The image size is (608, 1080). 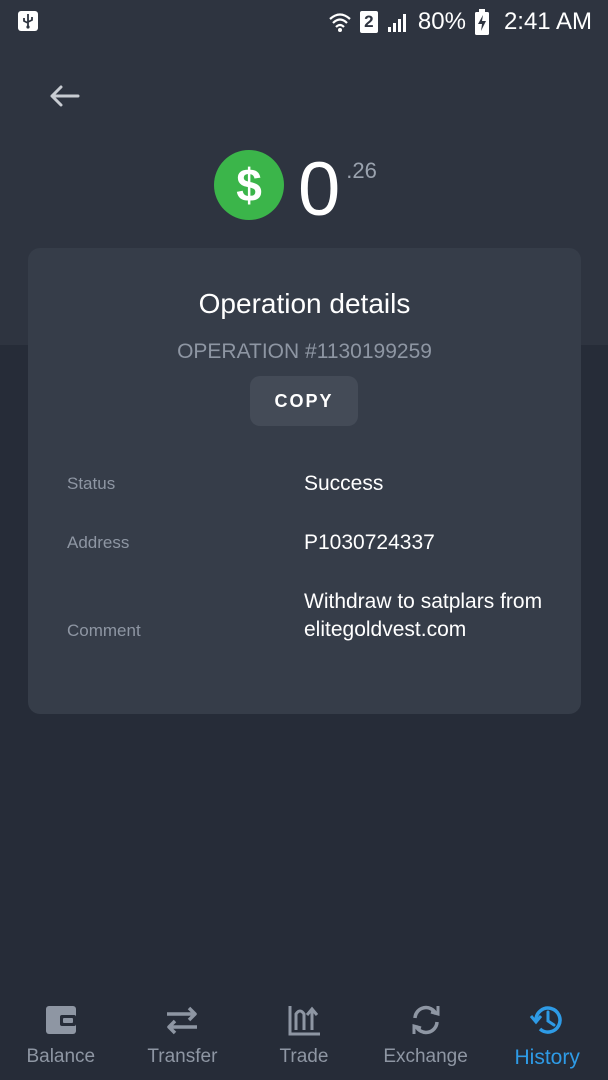 What do you see at coordinates (426, 1020) in the screenshot?
I see `exchange-icon` at bounding box center [426, 1020].